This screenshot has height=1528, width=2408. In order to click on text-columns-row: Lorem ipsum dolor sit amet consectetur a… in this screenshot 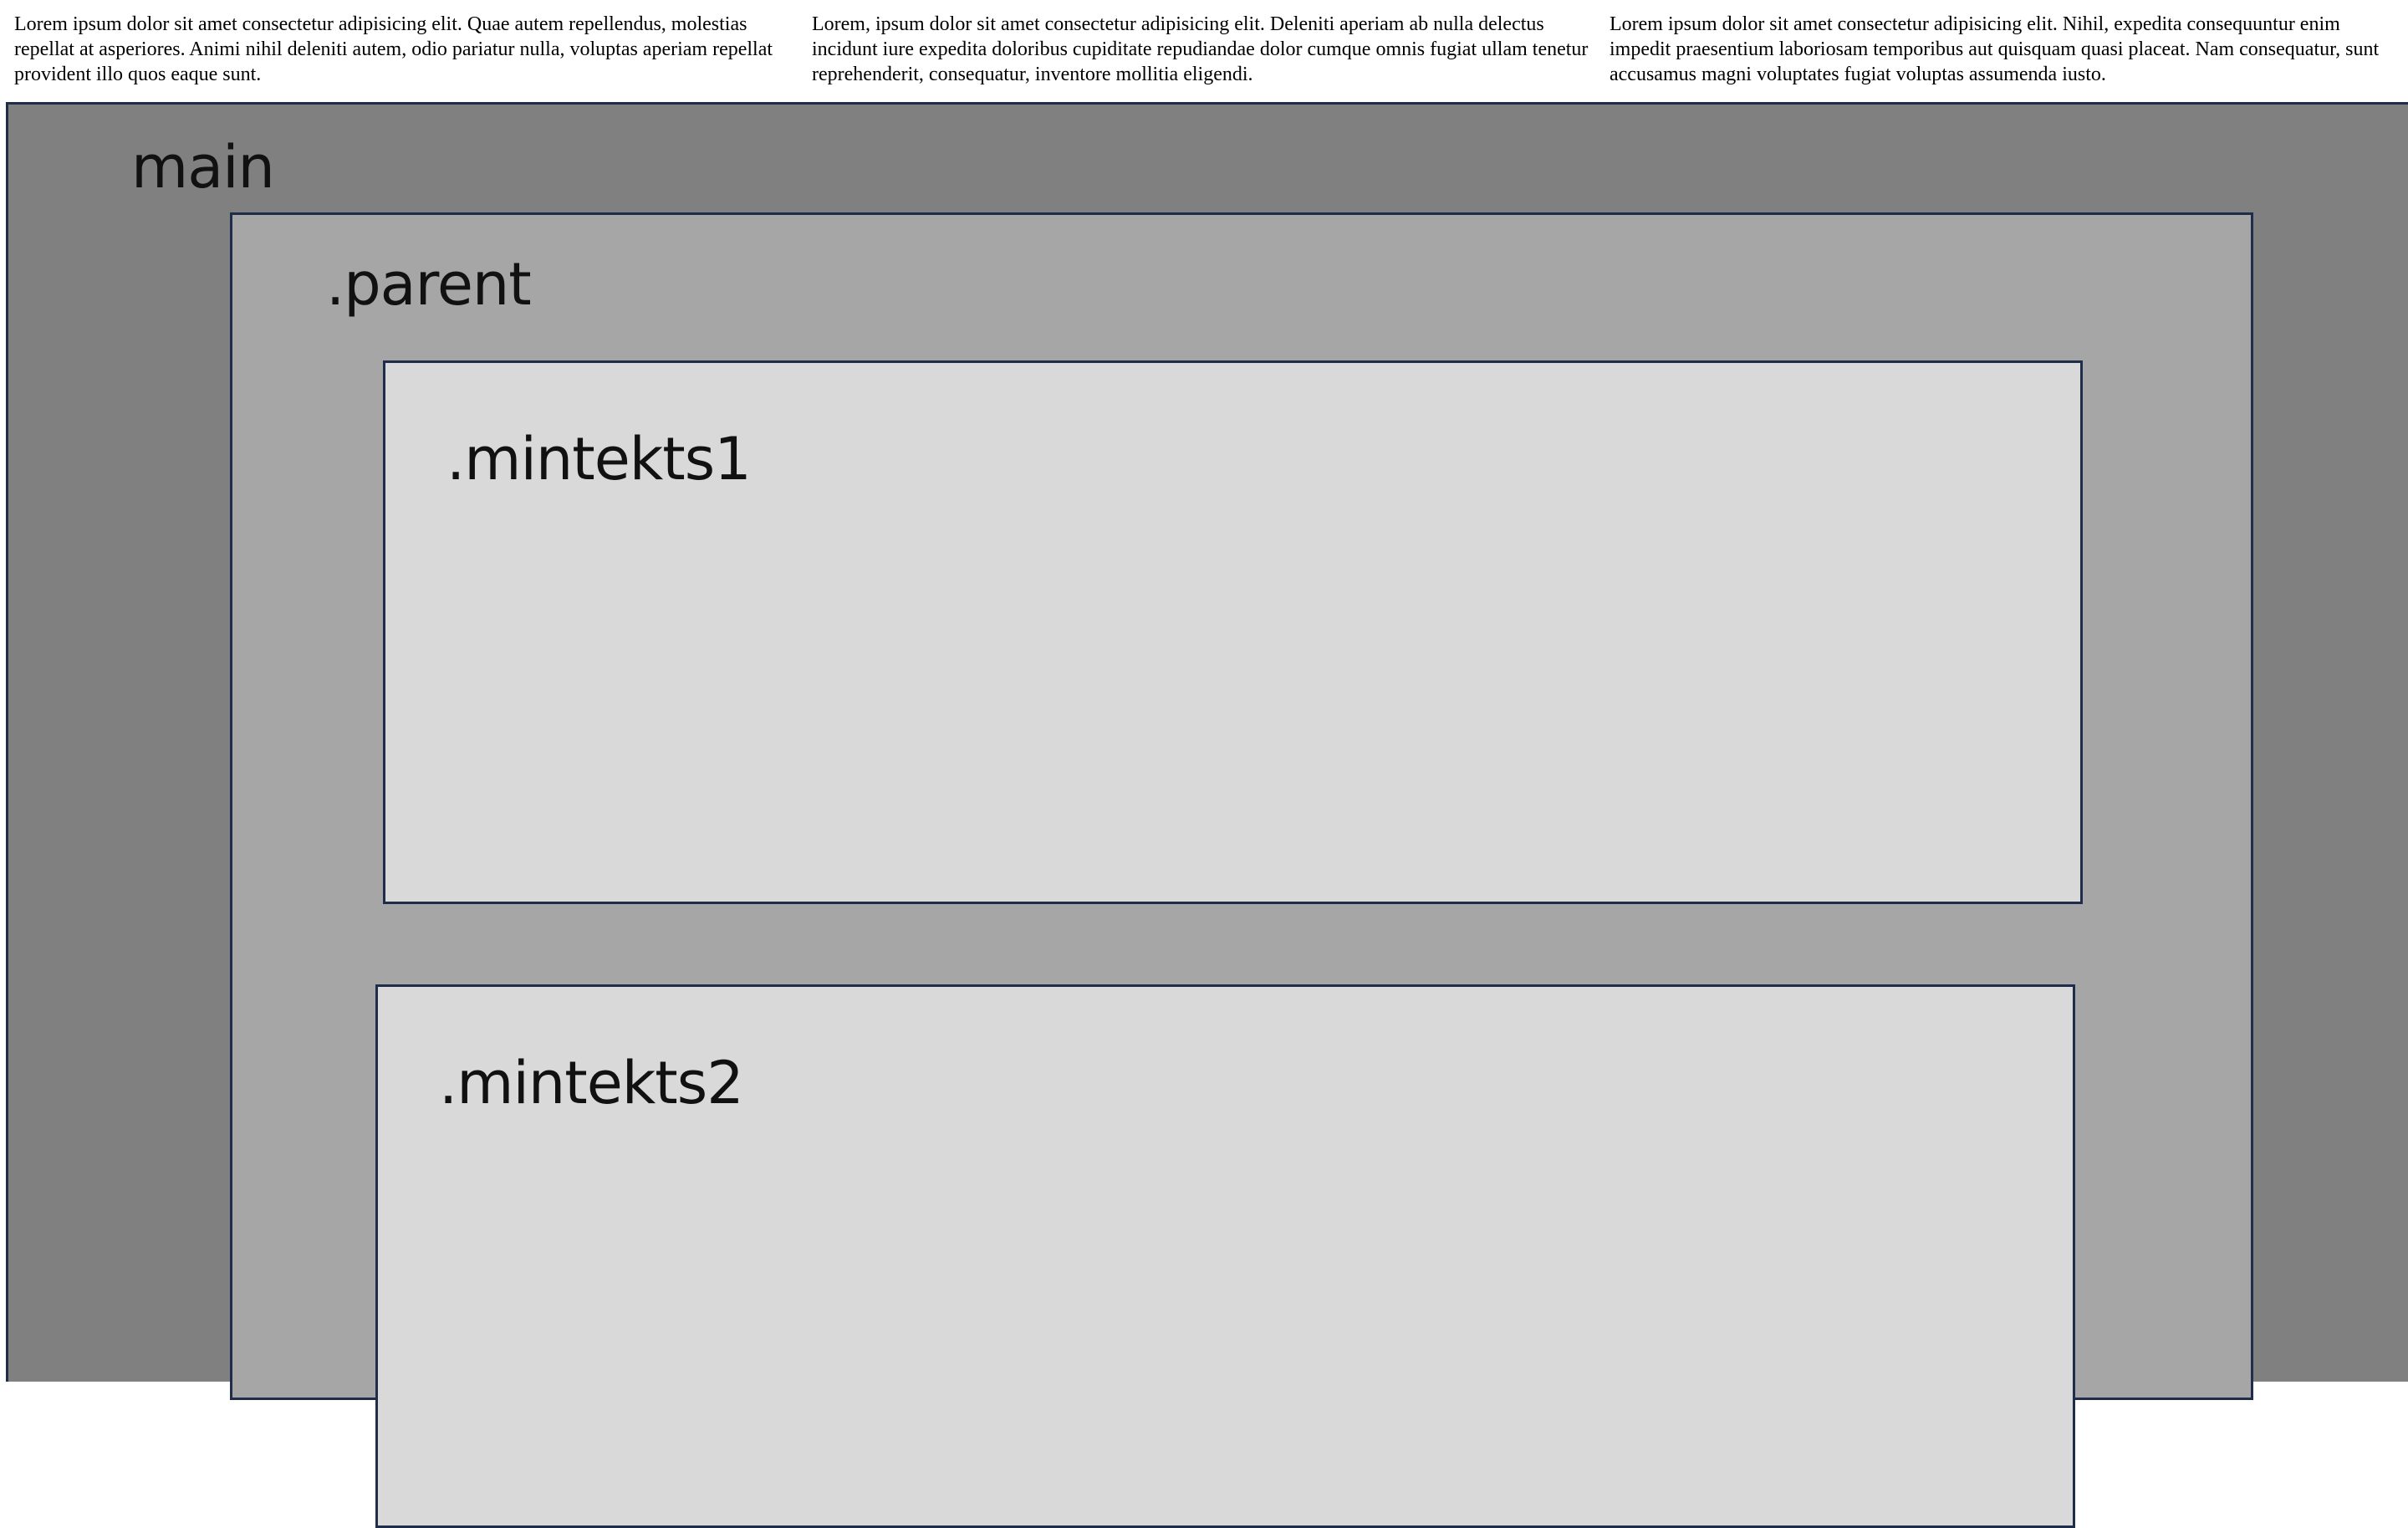, I will do `click(1204, 51)`.